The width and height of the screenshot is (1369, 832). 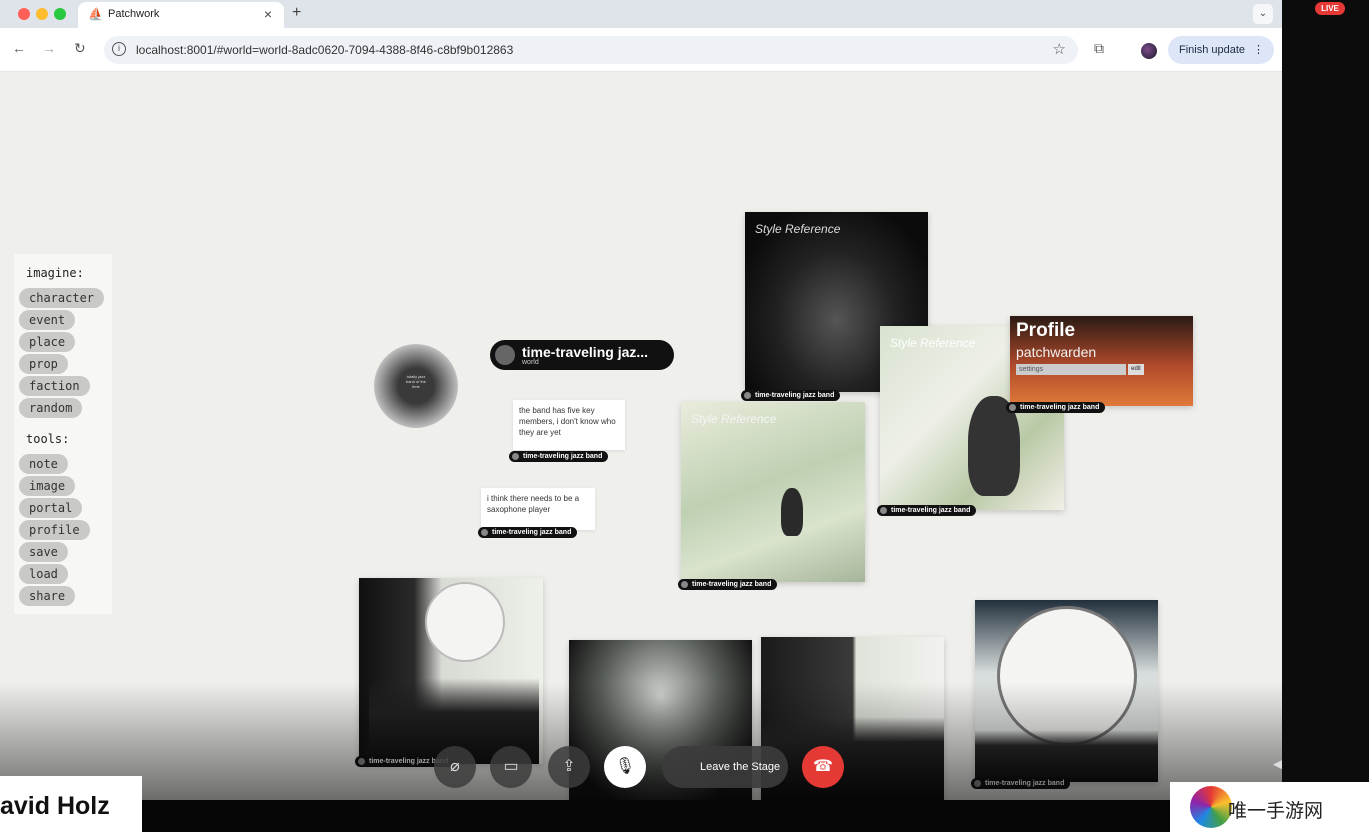 I want to click on tab-search-button: ⌄, so click(x=1263, y=14).